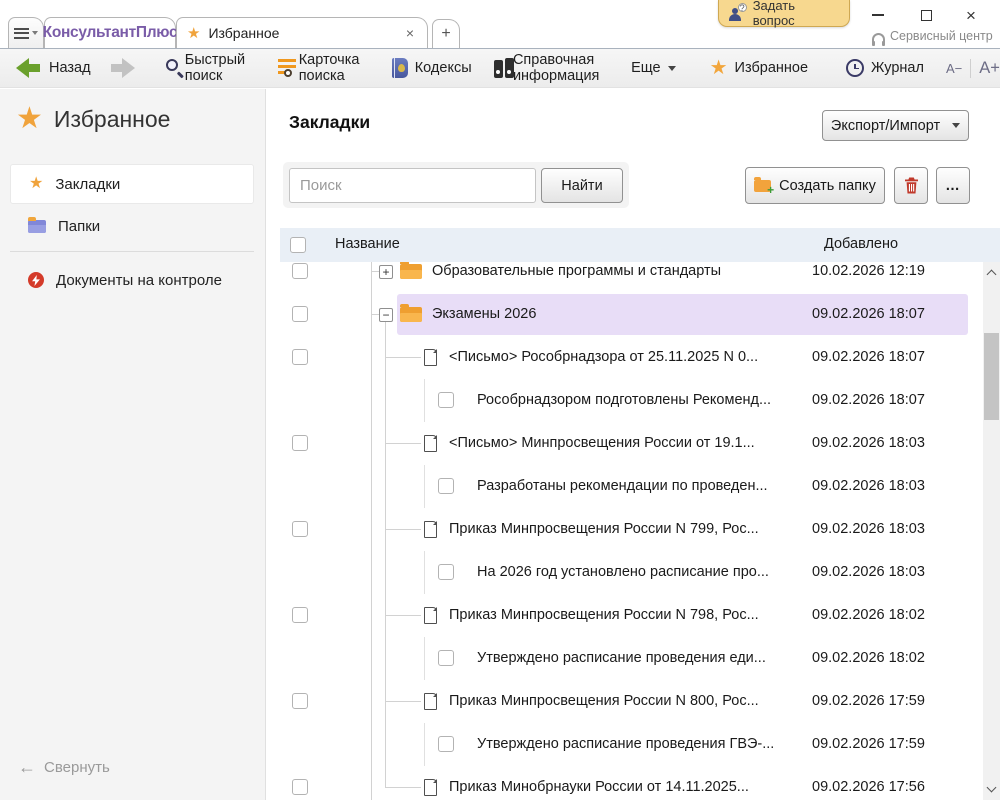 This screenshot has height=800, width=1000. Describe the element at coordinates (827, 185) in the screenshot. I see `create-folder-label: Создать папку` at that location.